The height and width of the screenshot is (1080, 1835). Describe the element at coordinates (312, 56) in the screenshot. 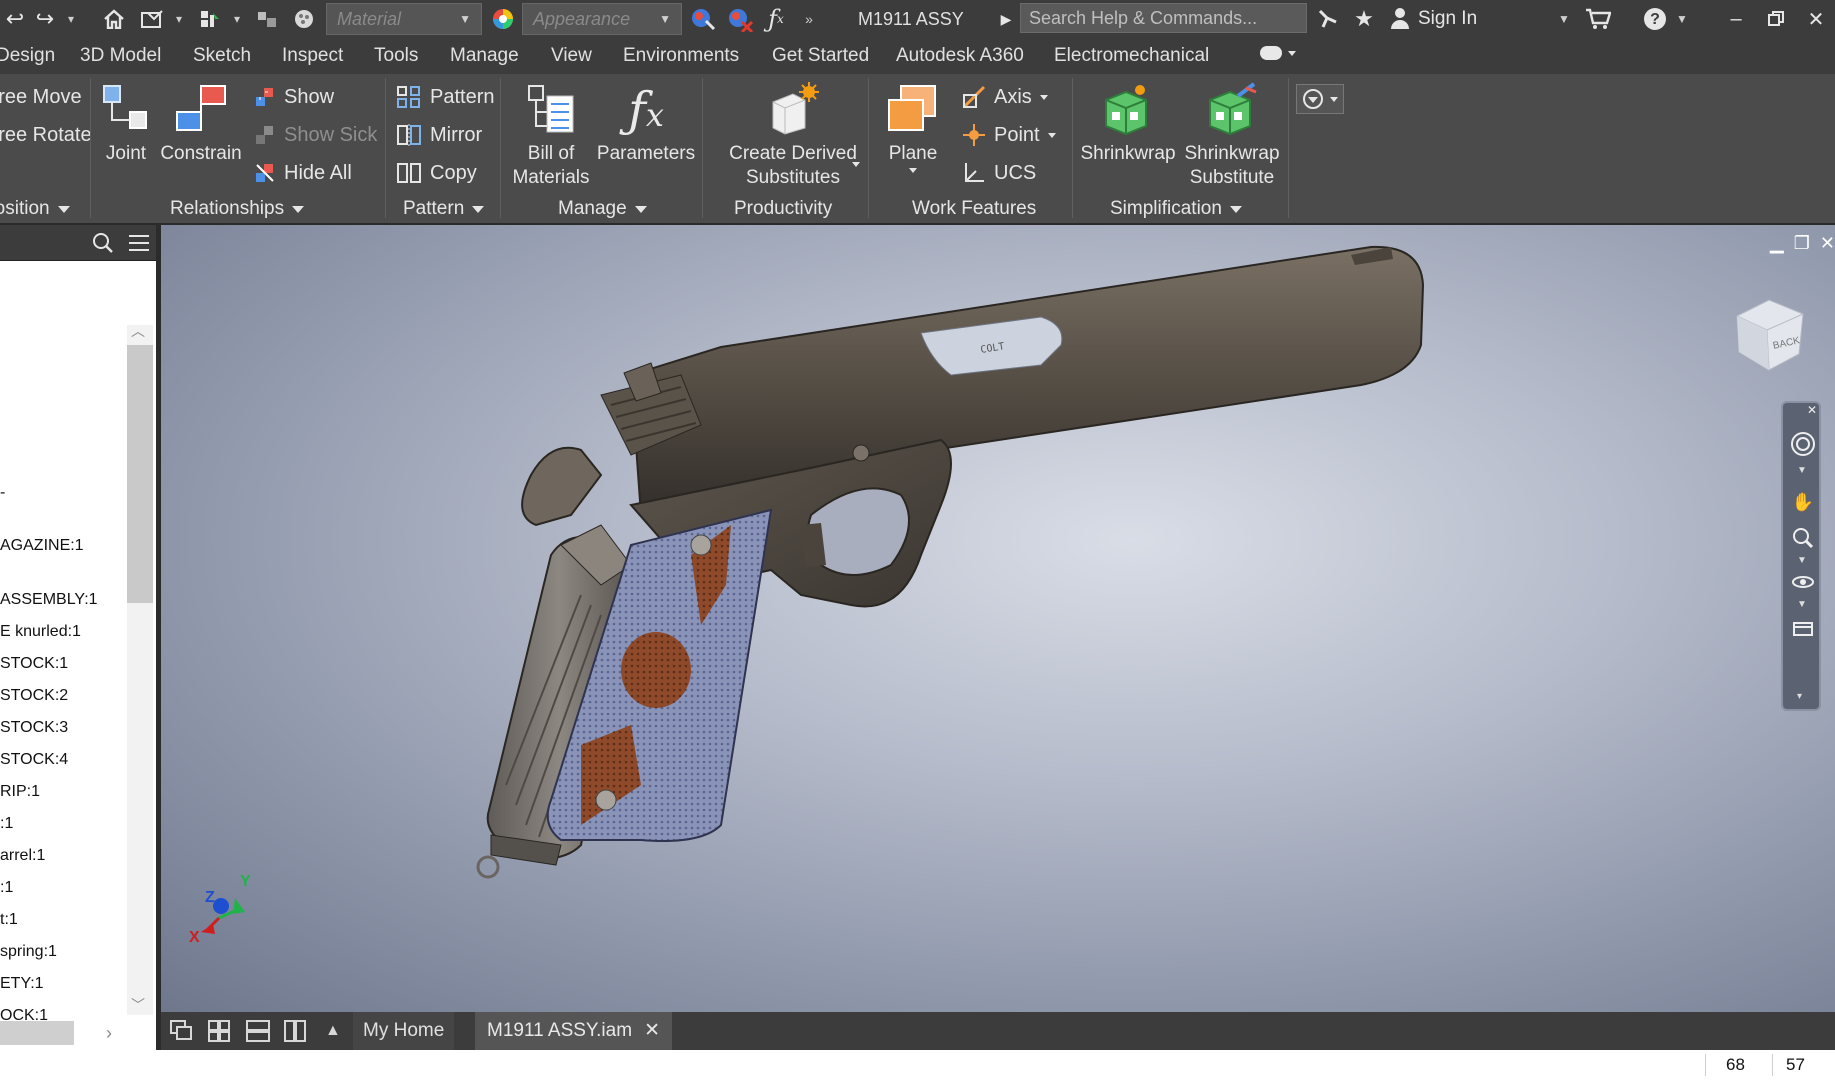

I see `tab-inspect: Inspect` at that location.